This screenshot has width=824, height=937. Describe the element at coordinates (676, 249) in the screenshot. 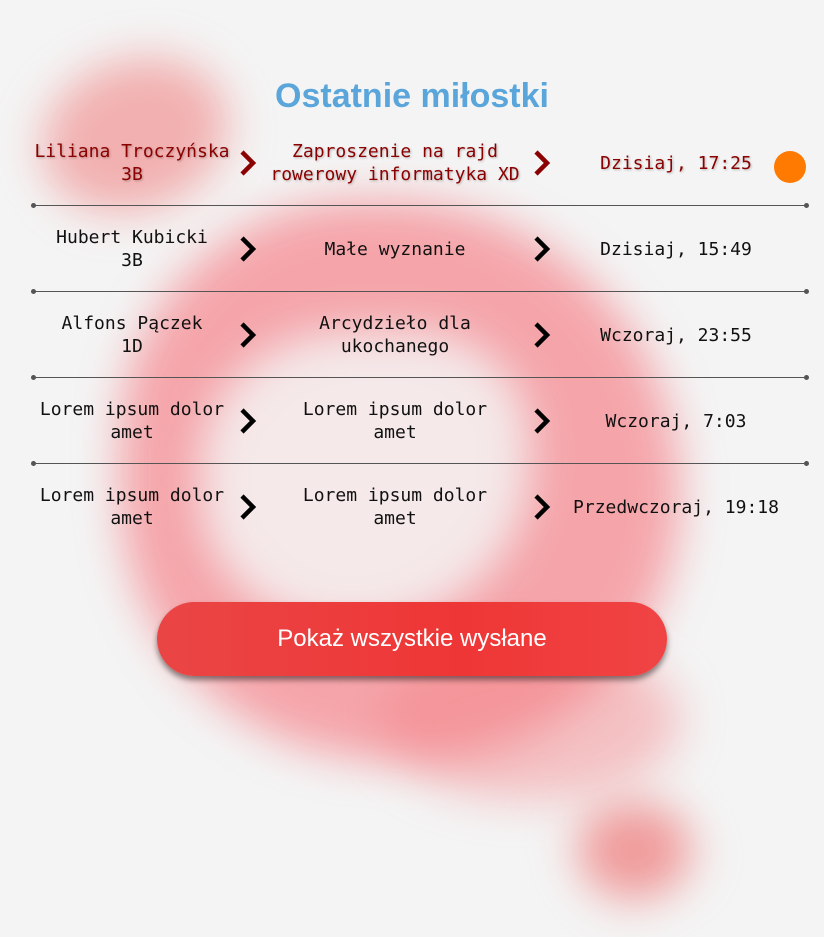

I see `message-time: Dzisiaj, 15:49` at that location.